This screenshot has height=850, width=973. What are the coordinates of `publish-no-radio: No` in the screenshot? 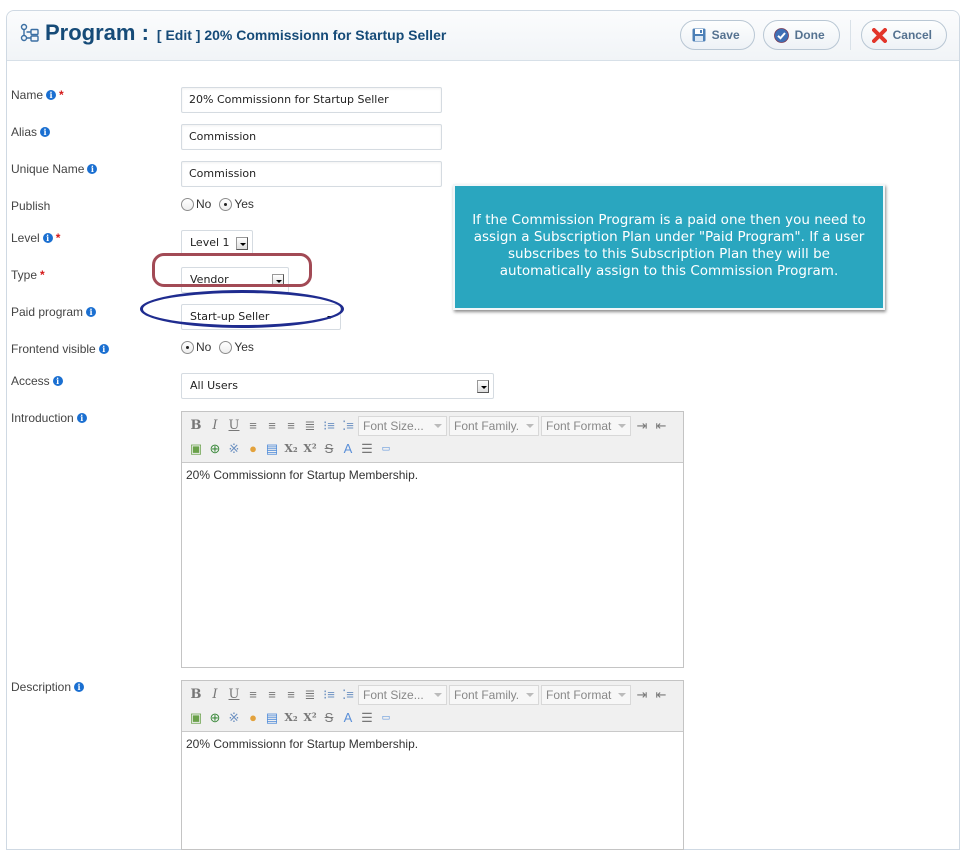 It's located at (196, 204).